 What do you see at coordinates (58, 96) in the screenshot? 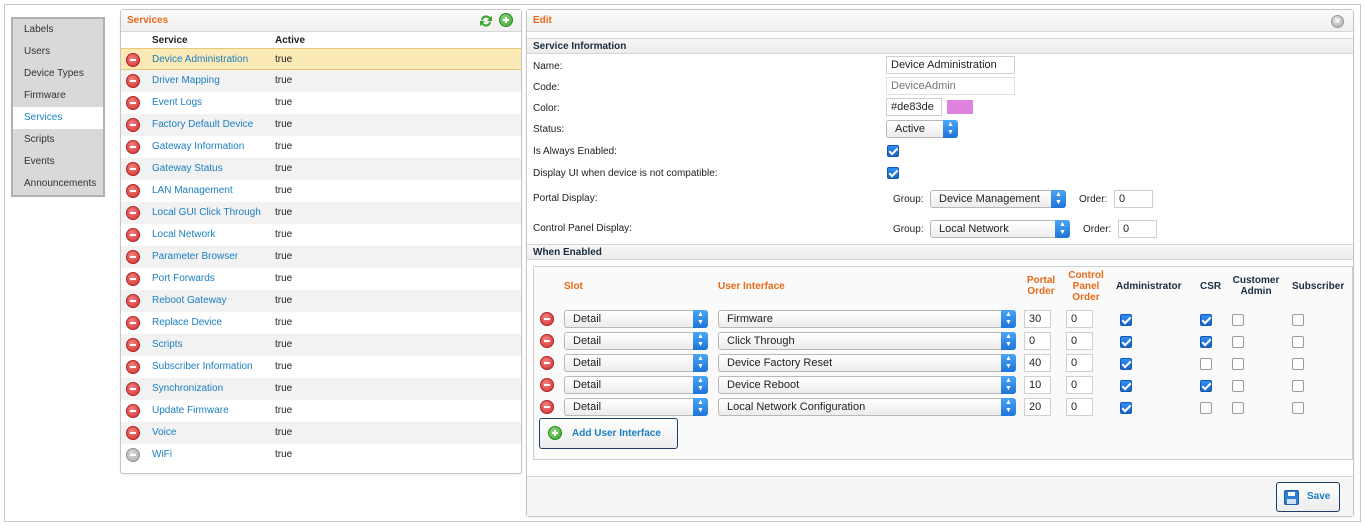
I see `nav-item-firmware: Firmware` at bounding box center [58, 96].